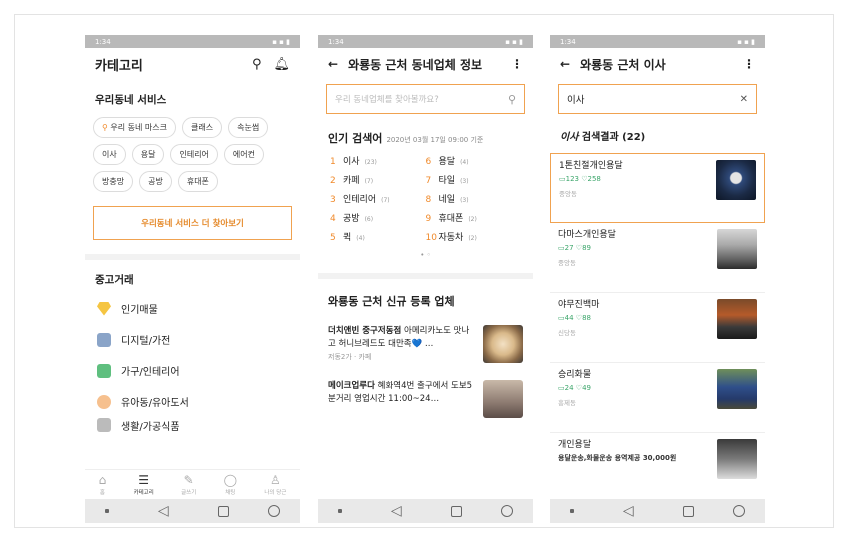 The height and width of the screenshot is (539, 848). What do you see at coordinates (192, 370) in the screenshot?
I see `category-furniture: 가구/인테리어` at bounding box center [192, 370].